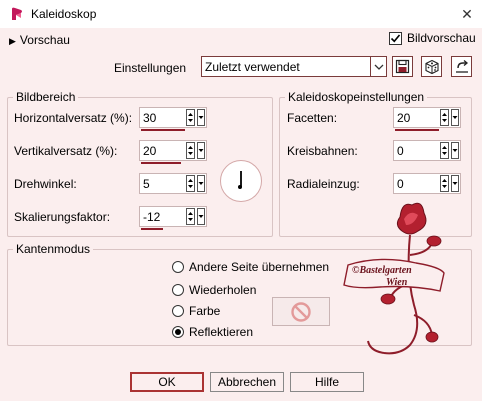 This screenshot has width=482, height=401. I want to click on radio-label: Reflektieren, so click(221, 332).